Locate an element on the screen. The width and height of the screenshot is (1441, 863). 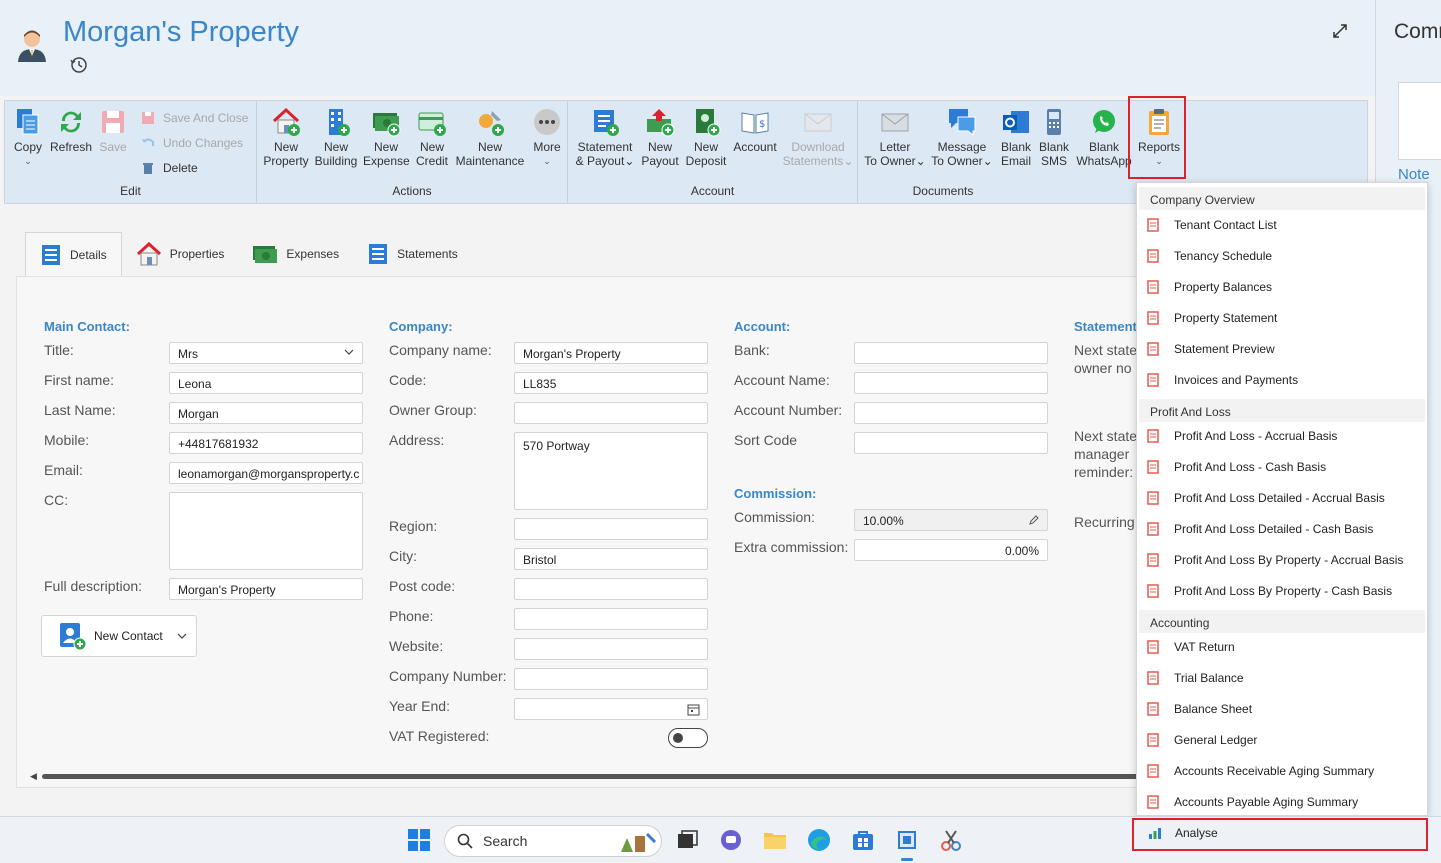
letter-to-owner-button: Letter To Owner⌄ is located at coordinates (895, 137).